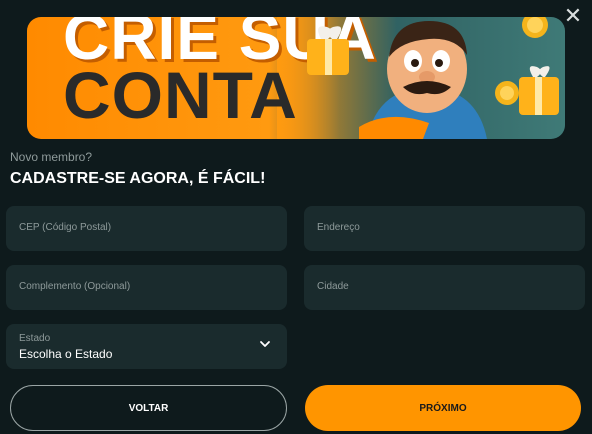 The height and width of the screenshot is (434, 592). Describe the element at coordinates (146, 287) in the screenshot. I see `complemento-field: Complemento (Opcional)` at that location.